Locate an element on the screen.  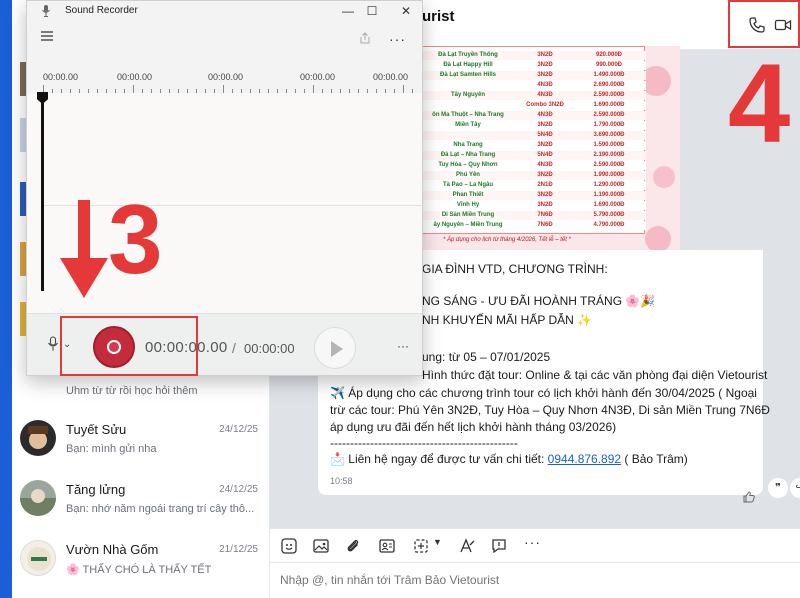
tour-price: 4.790.000Đ is located at coordinates (609, 225).